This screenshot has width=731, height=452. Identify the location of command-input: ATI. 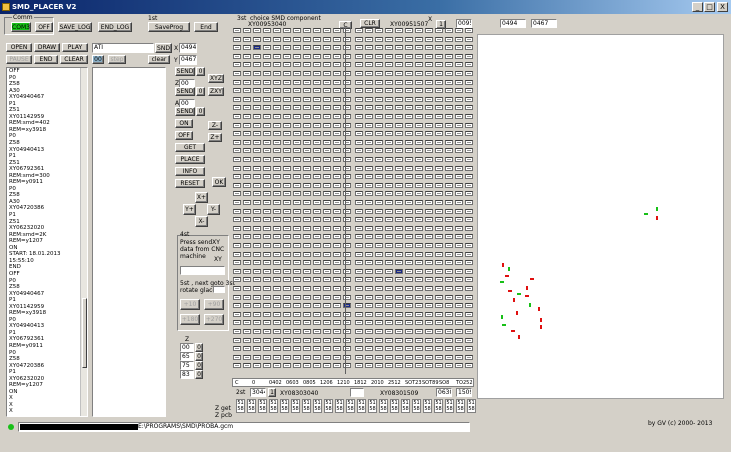
(123, 48).